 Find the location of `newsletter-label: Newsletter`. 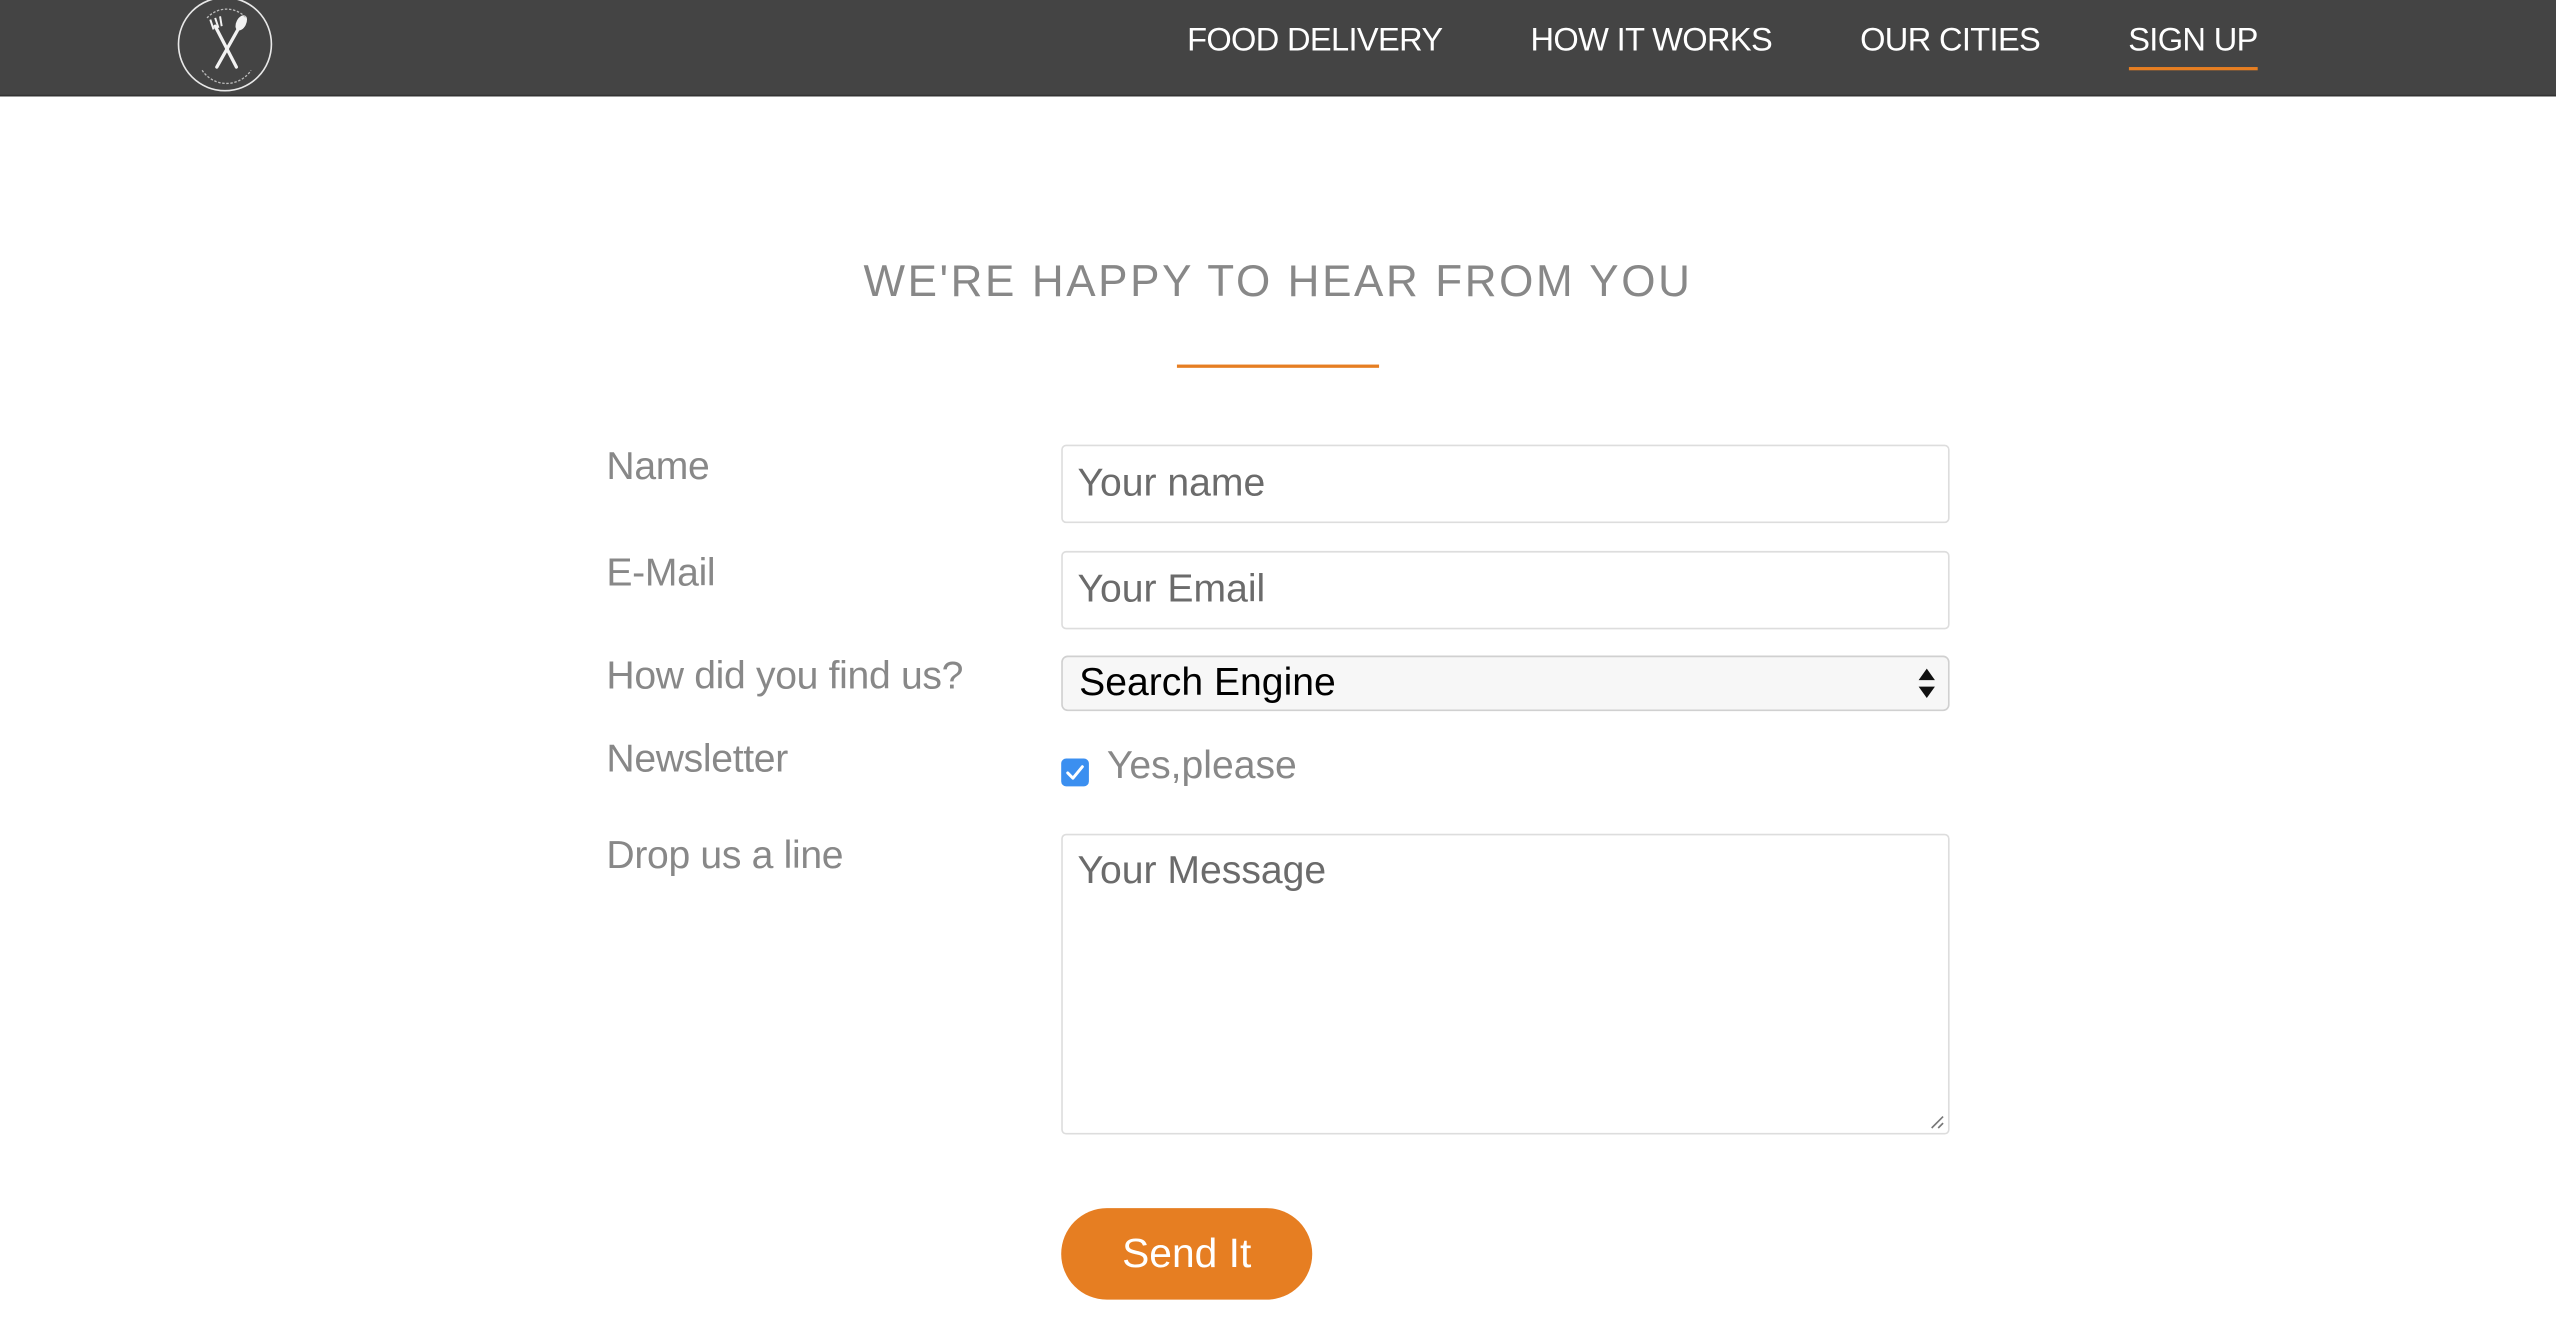

newsletter-label: Newsletter is located at coordinates (697, 759).